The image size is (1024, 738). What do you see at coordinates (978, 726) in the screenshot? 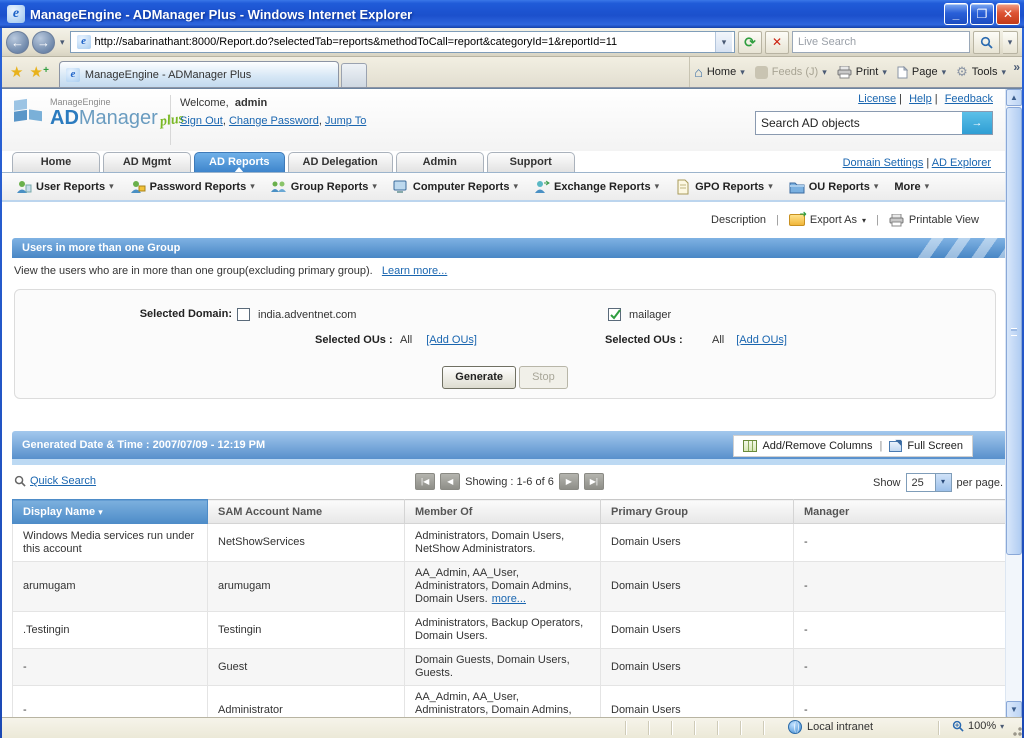
I see `zoom-control: 100% ▾` at bounding box center [978, 726].